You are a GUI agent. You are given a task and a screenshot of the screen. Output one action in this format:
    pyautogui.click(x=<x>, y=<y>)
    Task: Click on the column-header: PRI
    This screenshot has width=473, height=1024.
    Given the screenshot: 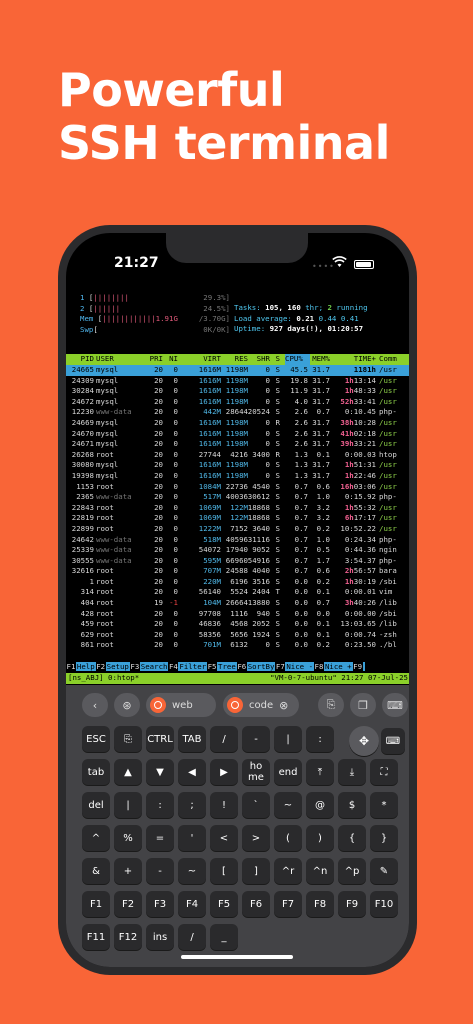 What is the action you would take?
    pyautogui.click(x=156, y=359)
    